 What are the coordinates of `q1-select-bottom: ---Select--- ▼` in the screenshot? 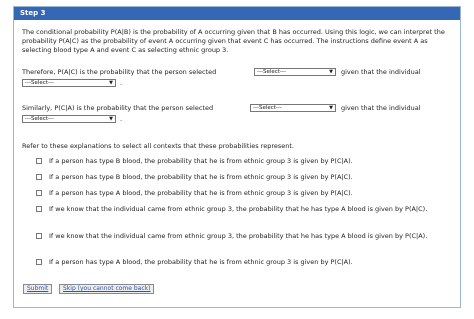 It's located at (69, 83).